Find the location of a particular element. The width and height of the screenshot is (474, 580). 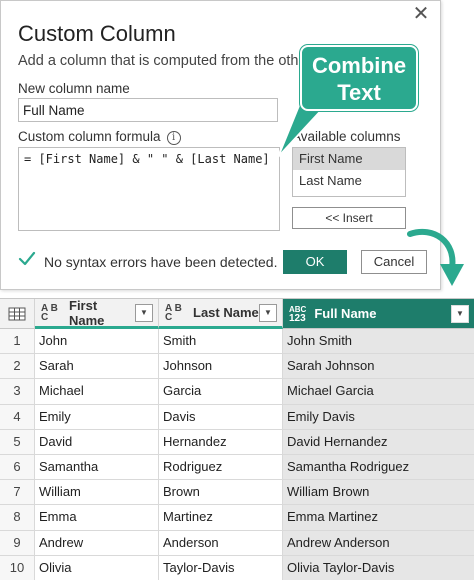

dialog-title: Custom Column is located at coordinates (97, 33).